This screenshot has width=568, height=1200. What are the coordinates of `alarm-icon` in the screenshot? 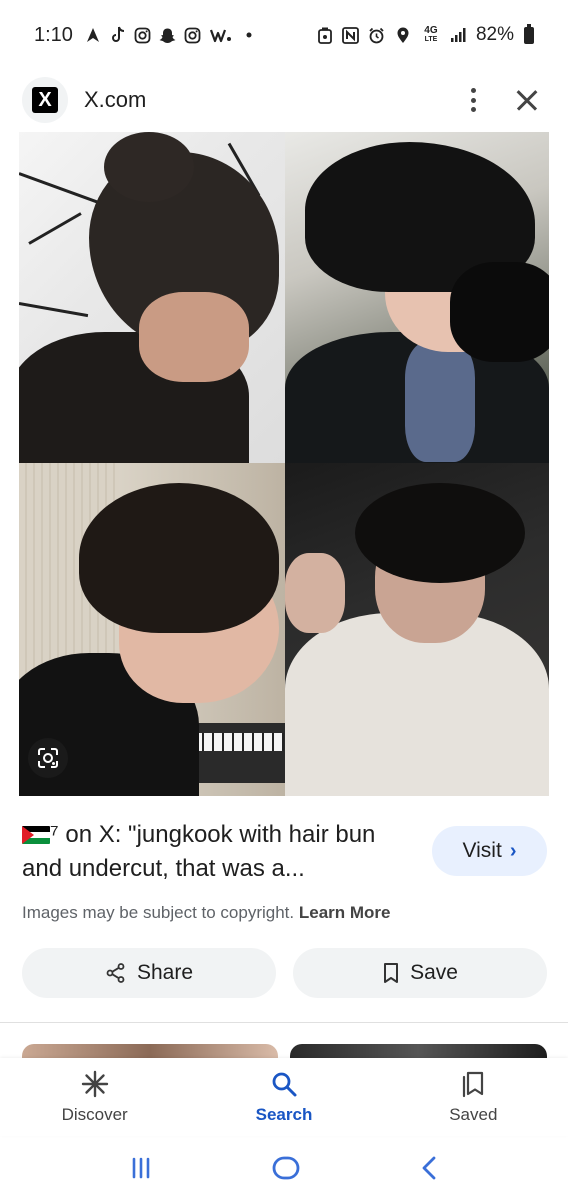 It's located at (325, 35).